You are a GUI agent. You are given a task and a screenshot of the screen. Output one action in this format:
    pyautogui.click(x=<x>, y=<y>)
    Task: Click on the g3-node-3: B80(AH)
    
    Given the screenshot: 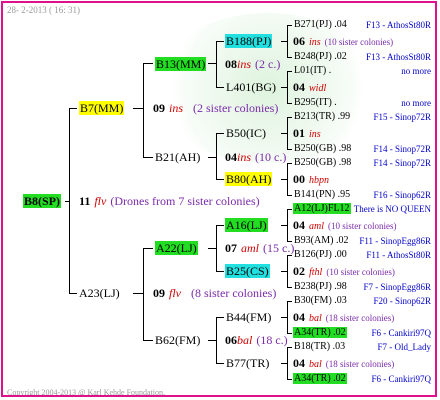 What is the action you would take?
    pyautogui.click(x=249, y=179)
    